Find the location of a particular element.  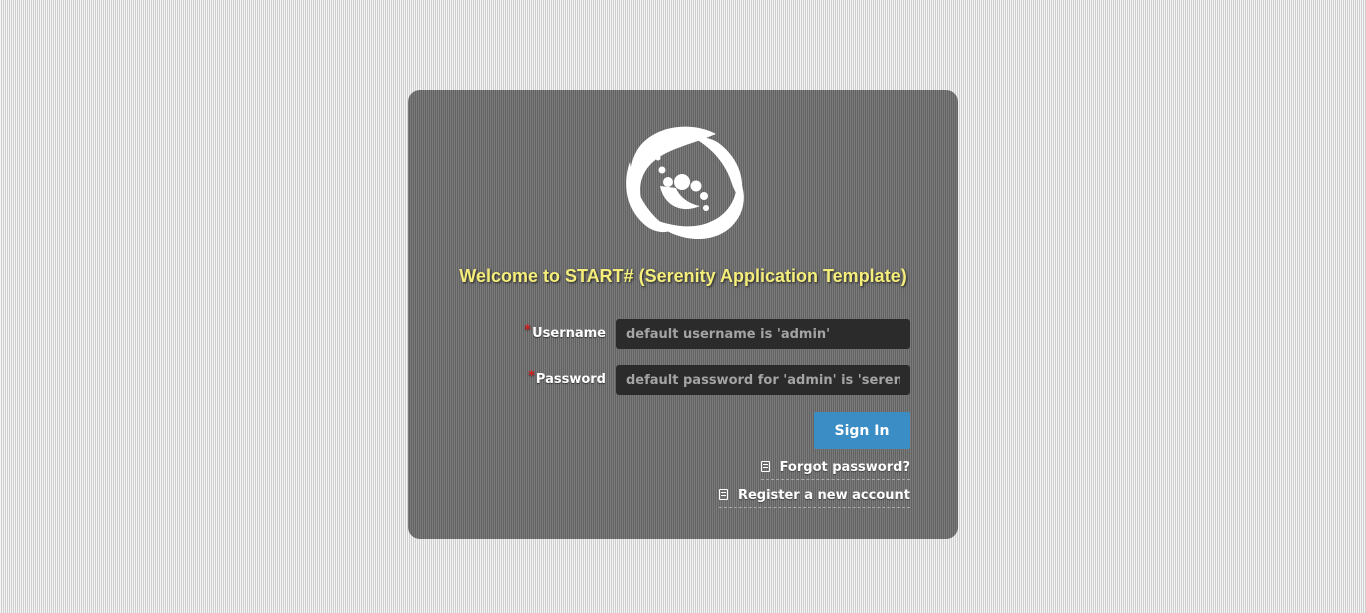

username-row: *Username is located at coordinates (683, 334).